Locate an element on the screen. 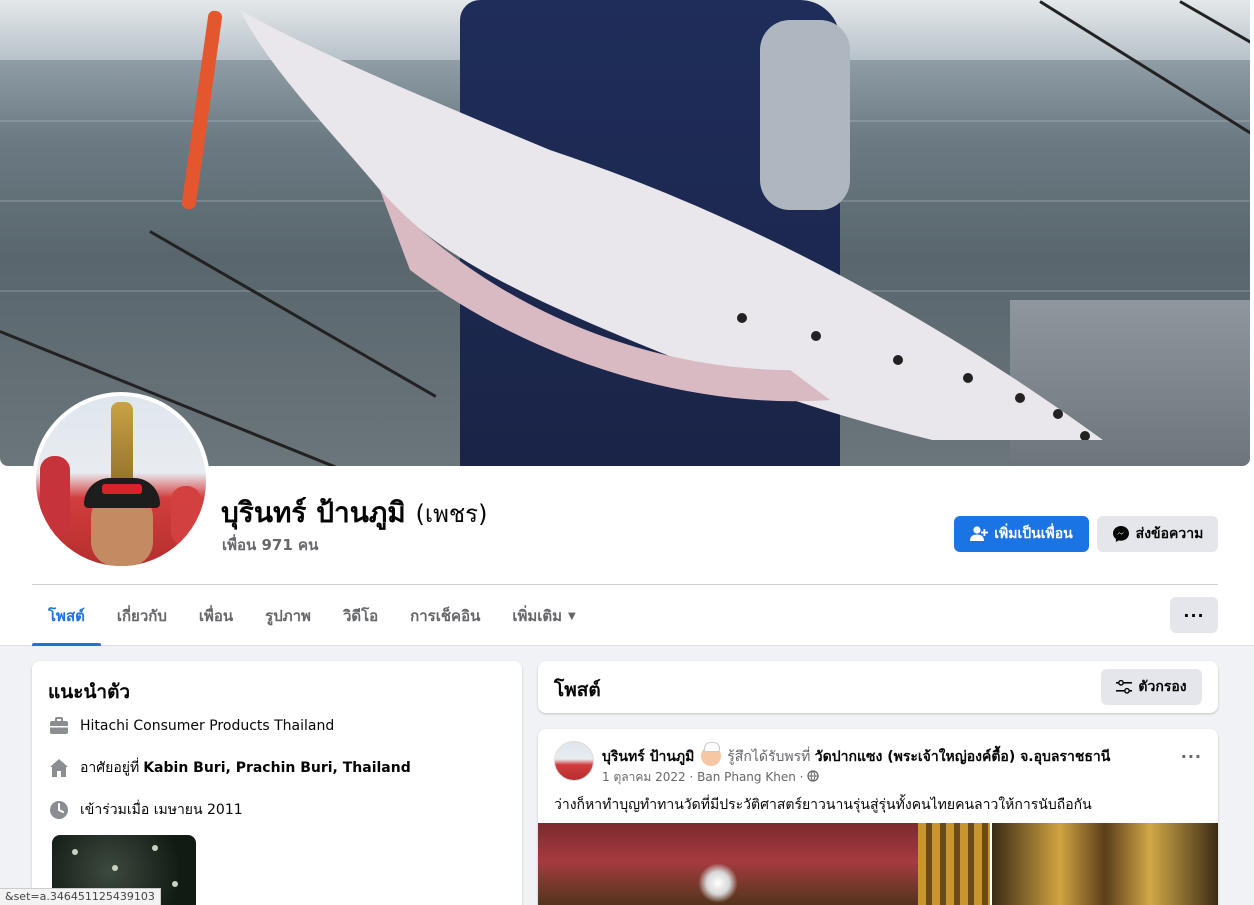  tab-more: เพิ่มเติม ▼ is located at coordinates (543, 616).